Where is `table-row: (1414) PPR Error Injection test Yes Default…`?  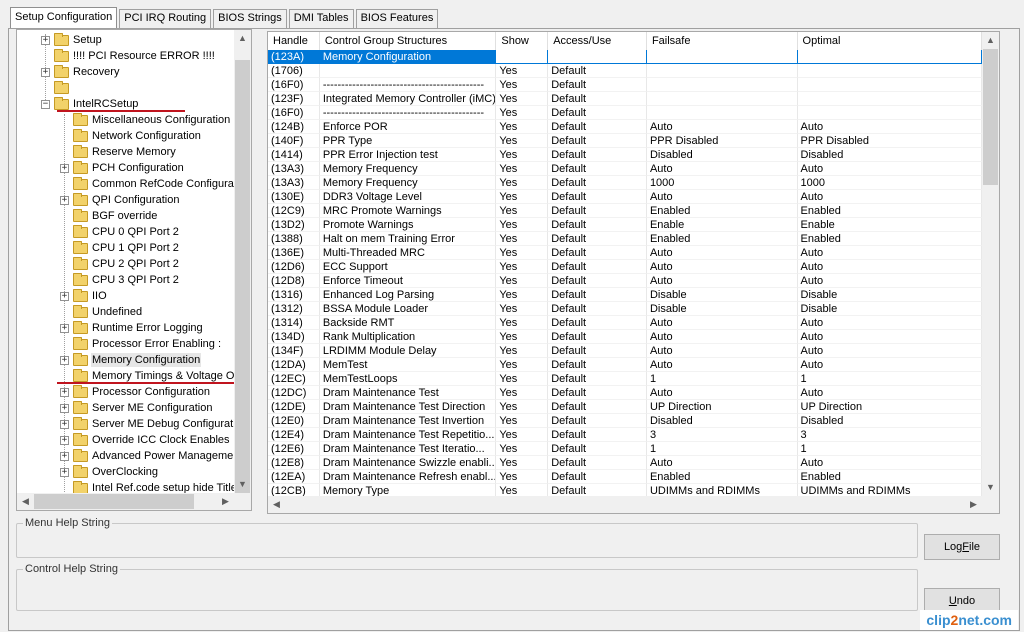 table-row: (1414) PPR Error Injection test Yes Default… is located at coordinates (625, 155).